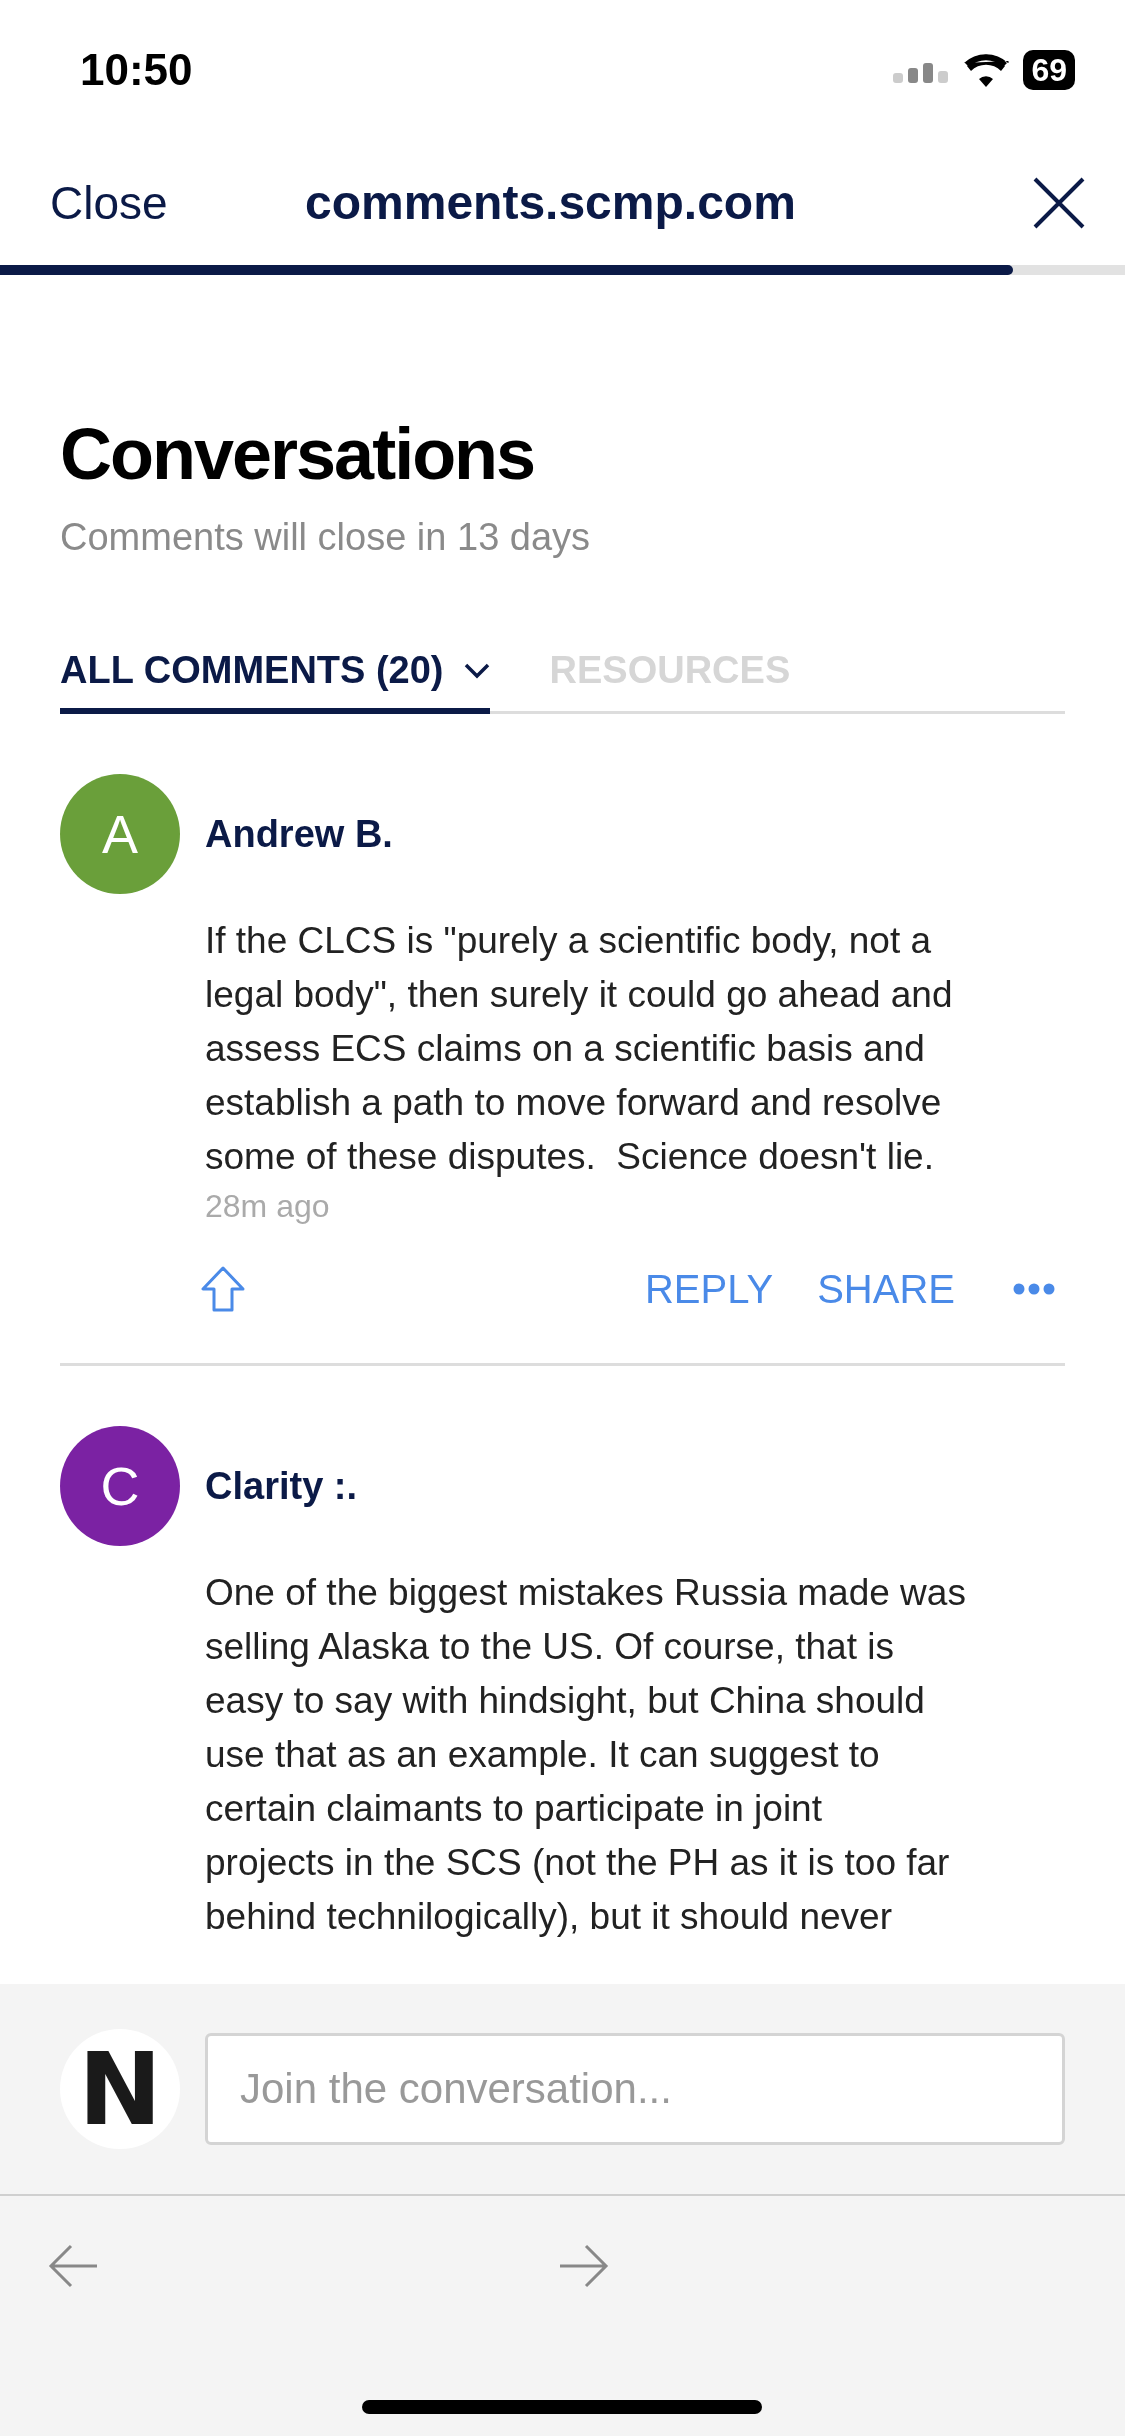 The width and height of the screenshot is (1125, 2436). I want to click on page-domain: comments.scmp.com, so click(551, 202).